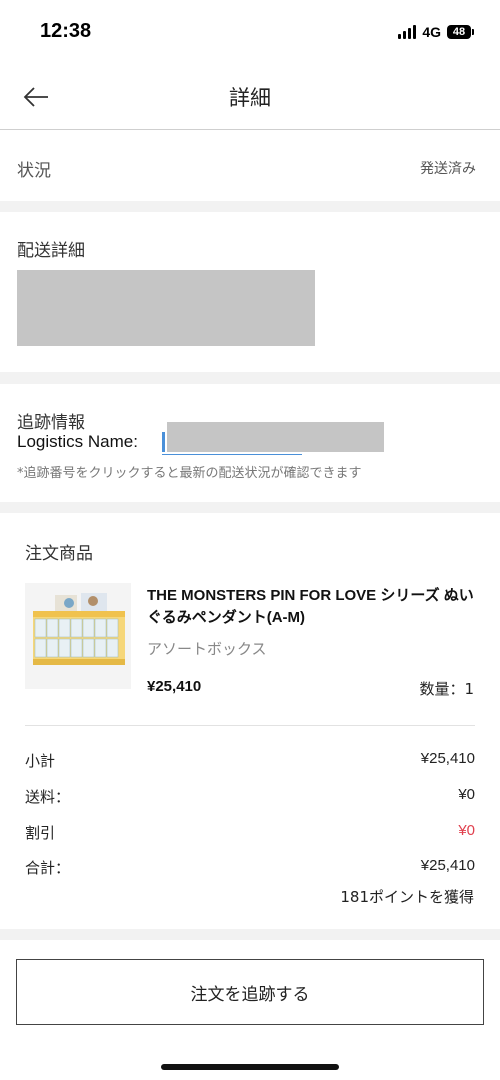  Describe the element at coordinates (59, 554) in the screenshot. I see `order-items-title: 注文商品` at that location.